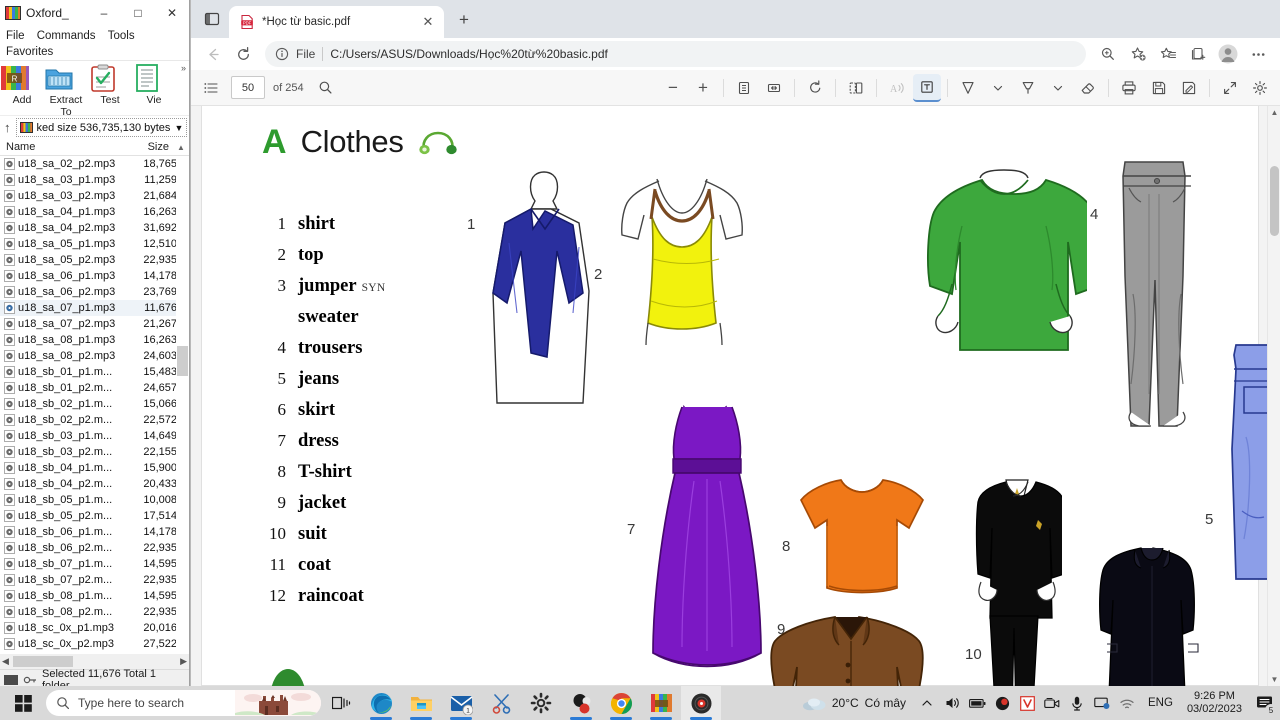  I want to click on file-list-row: u18_sb_03_p2.m... 22,155, so click(94, 452).